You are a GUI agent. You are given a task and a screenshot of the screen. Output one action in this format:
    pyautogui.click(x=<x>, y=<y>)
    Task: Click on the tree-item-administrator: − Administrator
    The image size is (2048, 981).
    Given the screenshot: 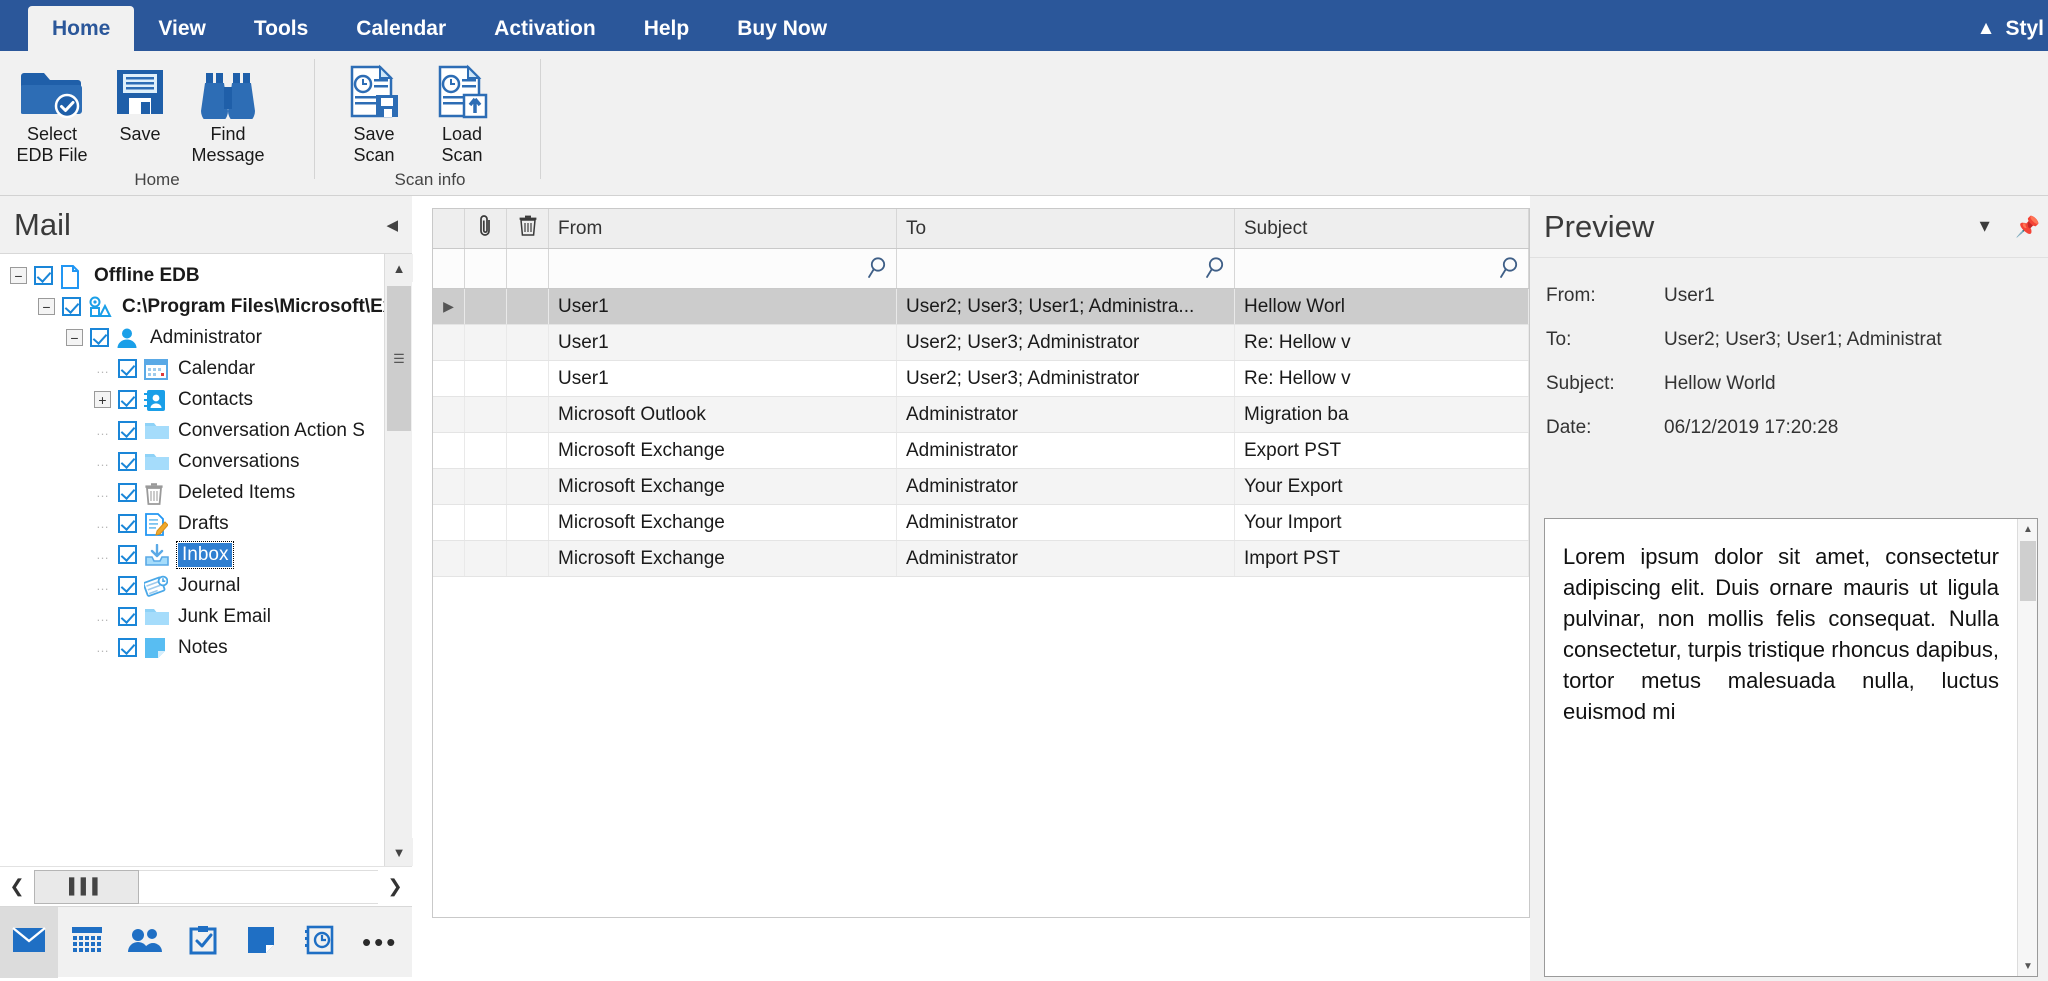 What is the action you would take?
    pyautogui.click(x=206, y=337)
    